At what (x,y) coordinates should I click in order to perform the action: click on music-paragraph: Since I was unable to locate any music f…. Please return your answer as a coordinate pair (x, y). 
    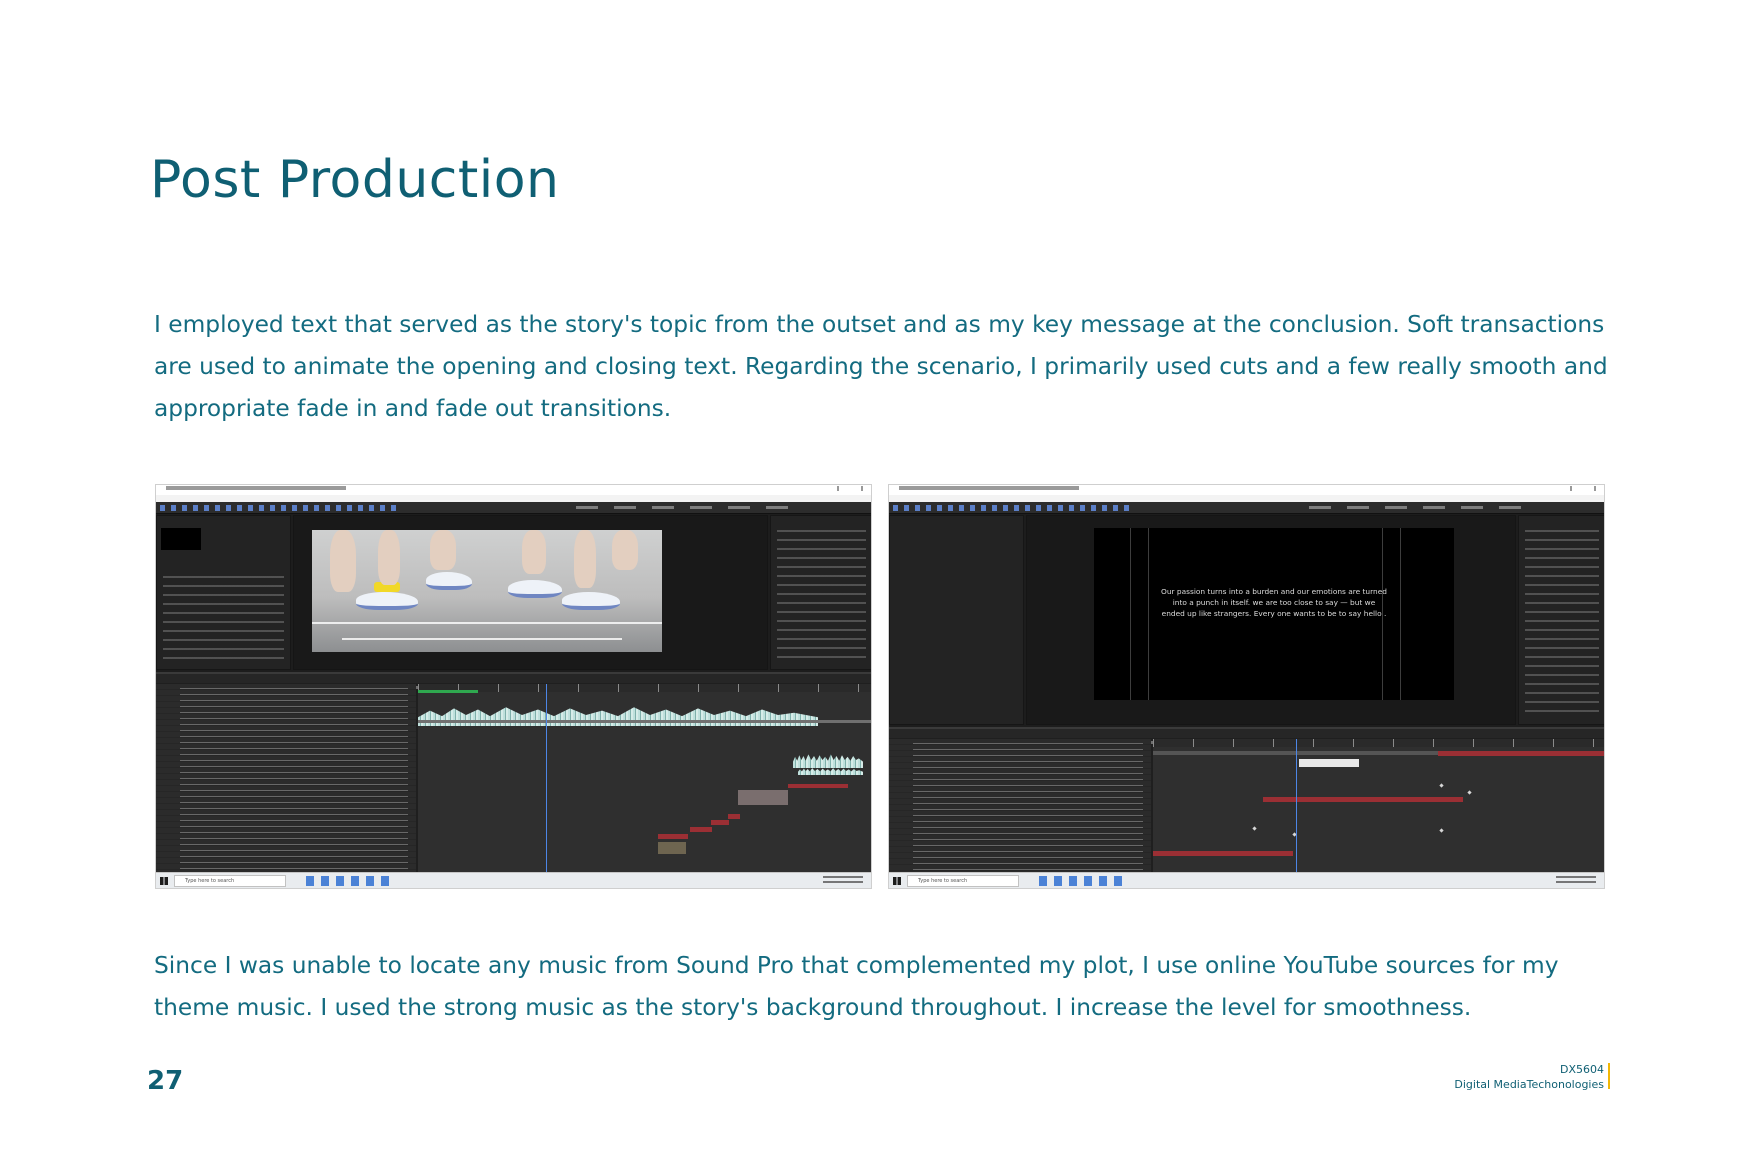
    Looking at the image, I should click on (856, 986).